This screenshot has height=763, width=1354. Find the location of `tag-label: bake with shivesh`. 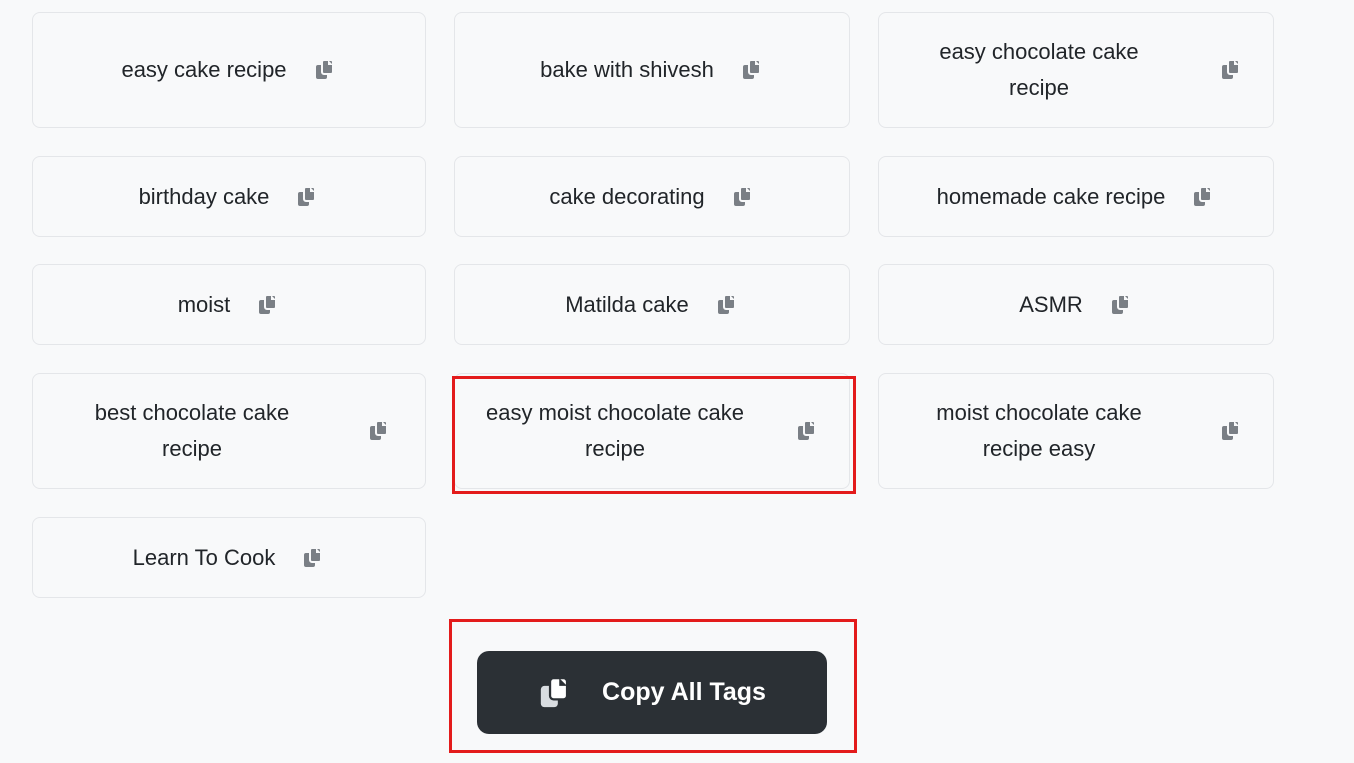

tag-label: bake with shivesh is located at coordinates (627, 69).